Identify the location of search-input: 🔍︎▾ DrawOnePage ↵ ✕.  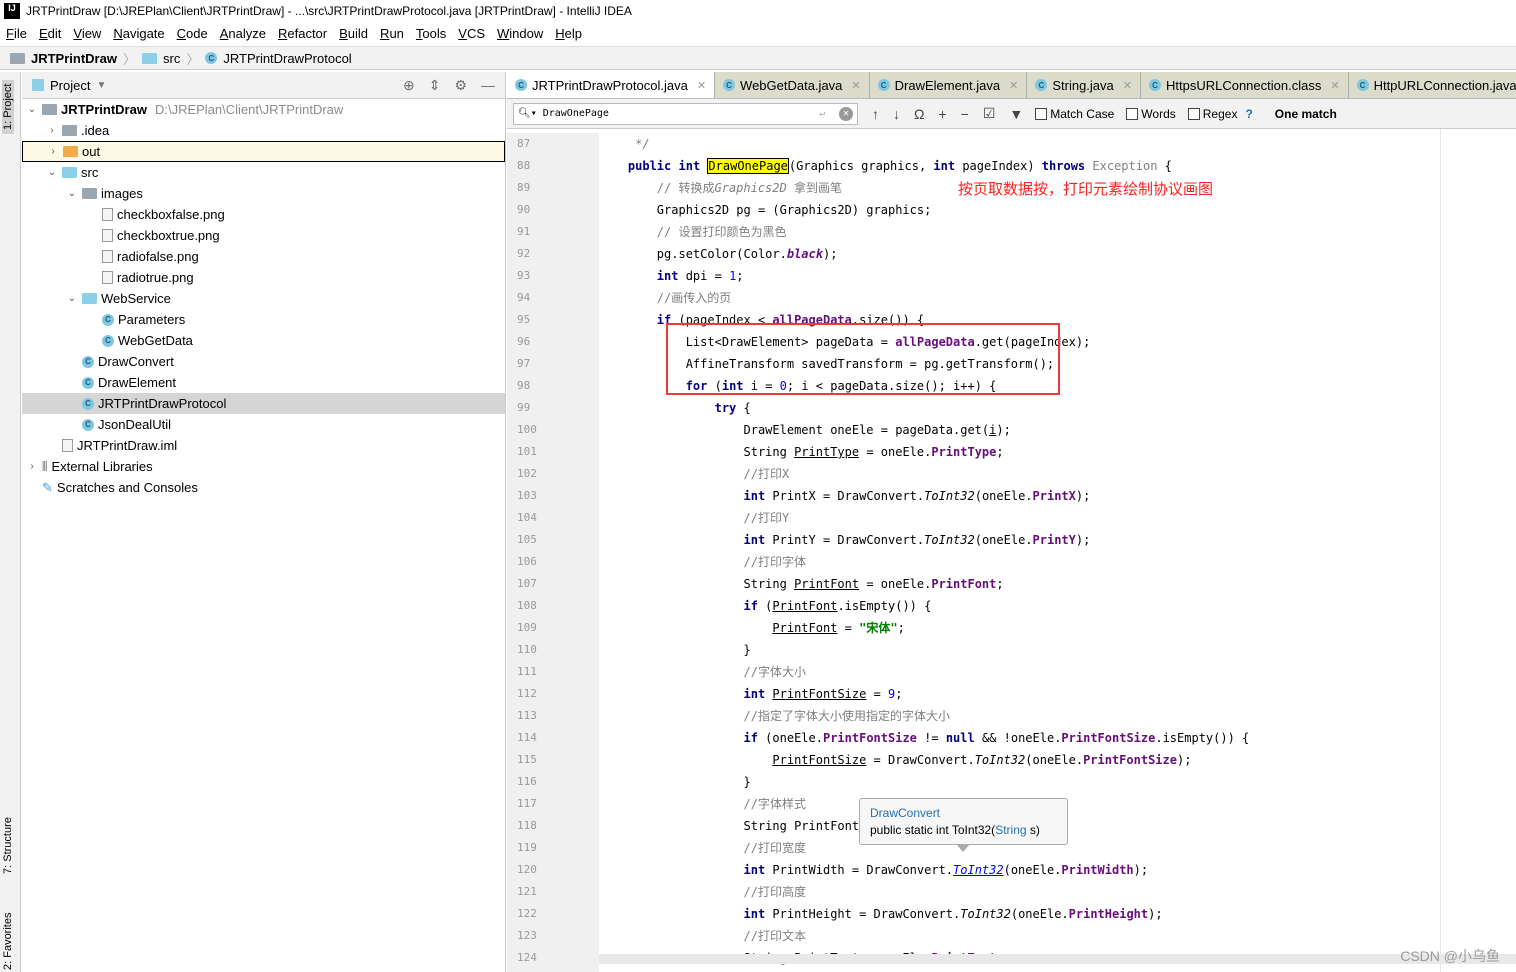
(685, 113).